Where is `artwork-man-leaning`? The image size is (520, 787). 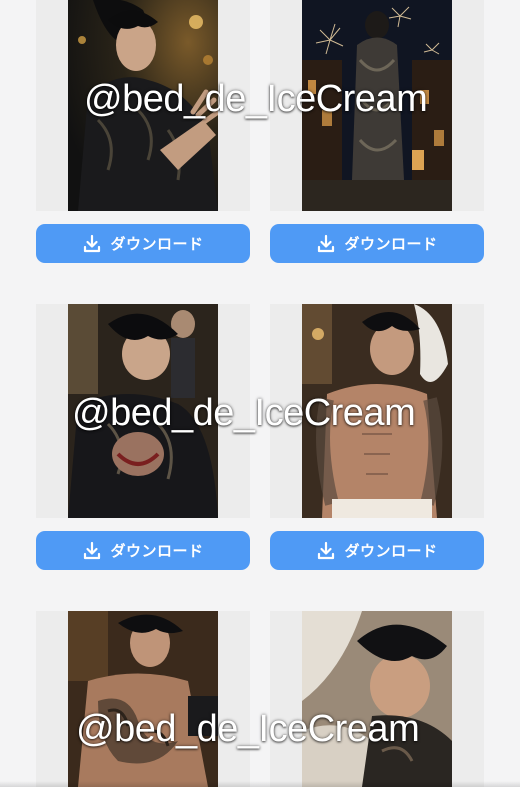 artwork-man-leaning is located at coordinates (143, 411).